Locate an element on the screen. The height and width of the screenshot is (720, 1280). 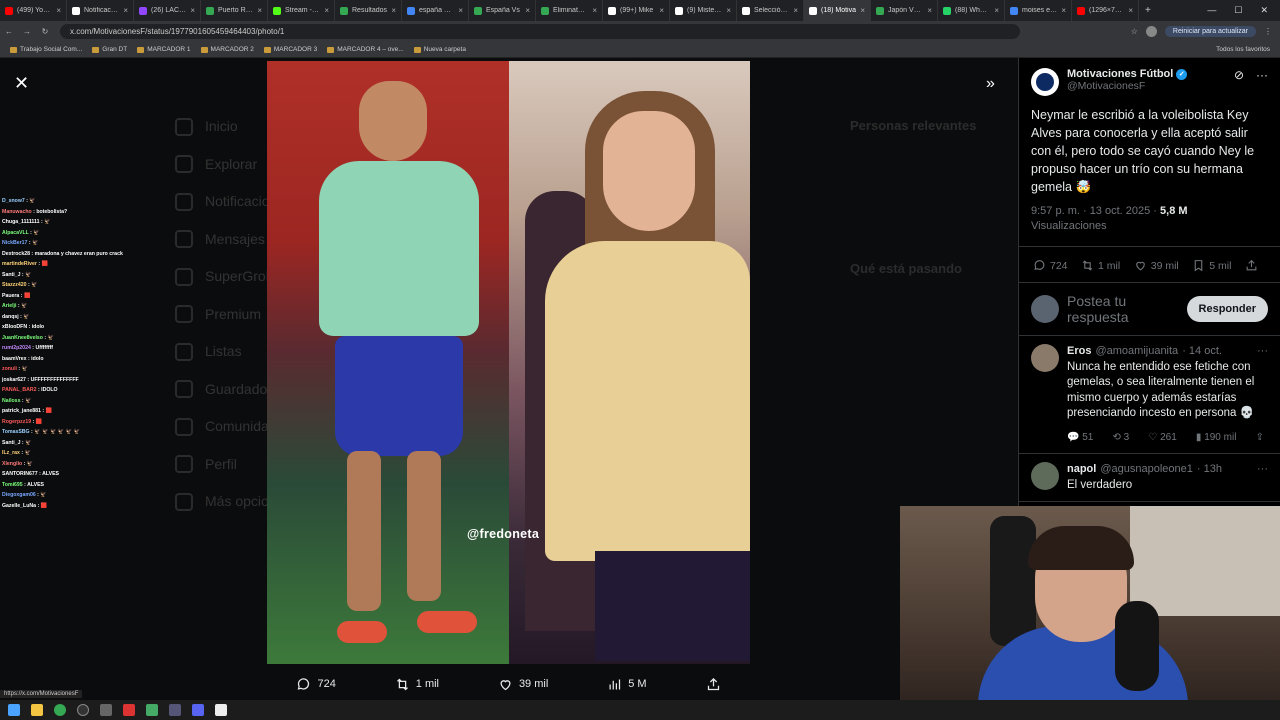
photo-reply-button: 724 is located at coordinates (316, 684).